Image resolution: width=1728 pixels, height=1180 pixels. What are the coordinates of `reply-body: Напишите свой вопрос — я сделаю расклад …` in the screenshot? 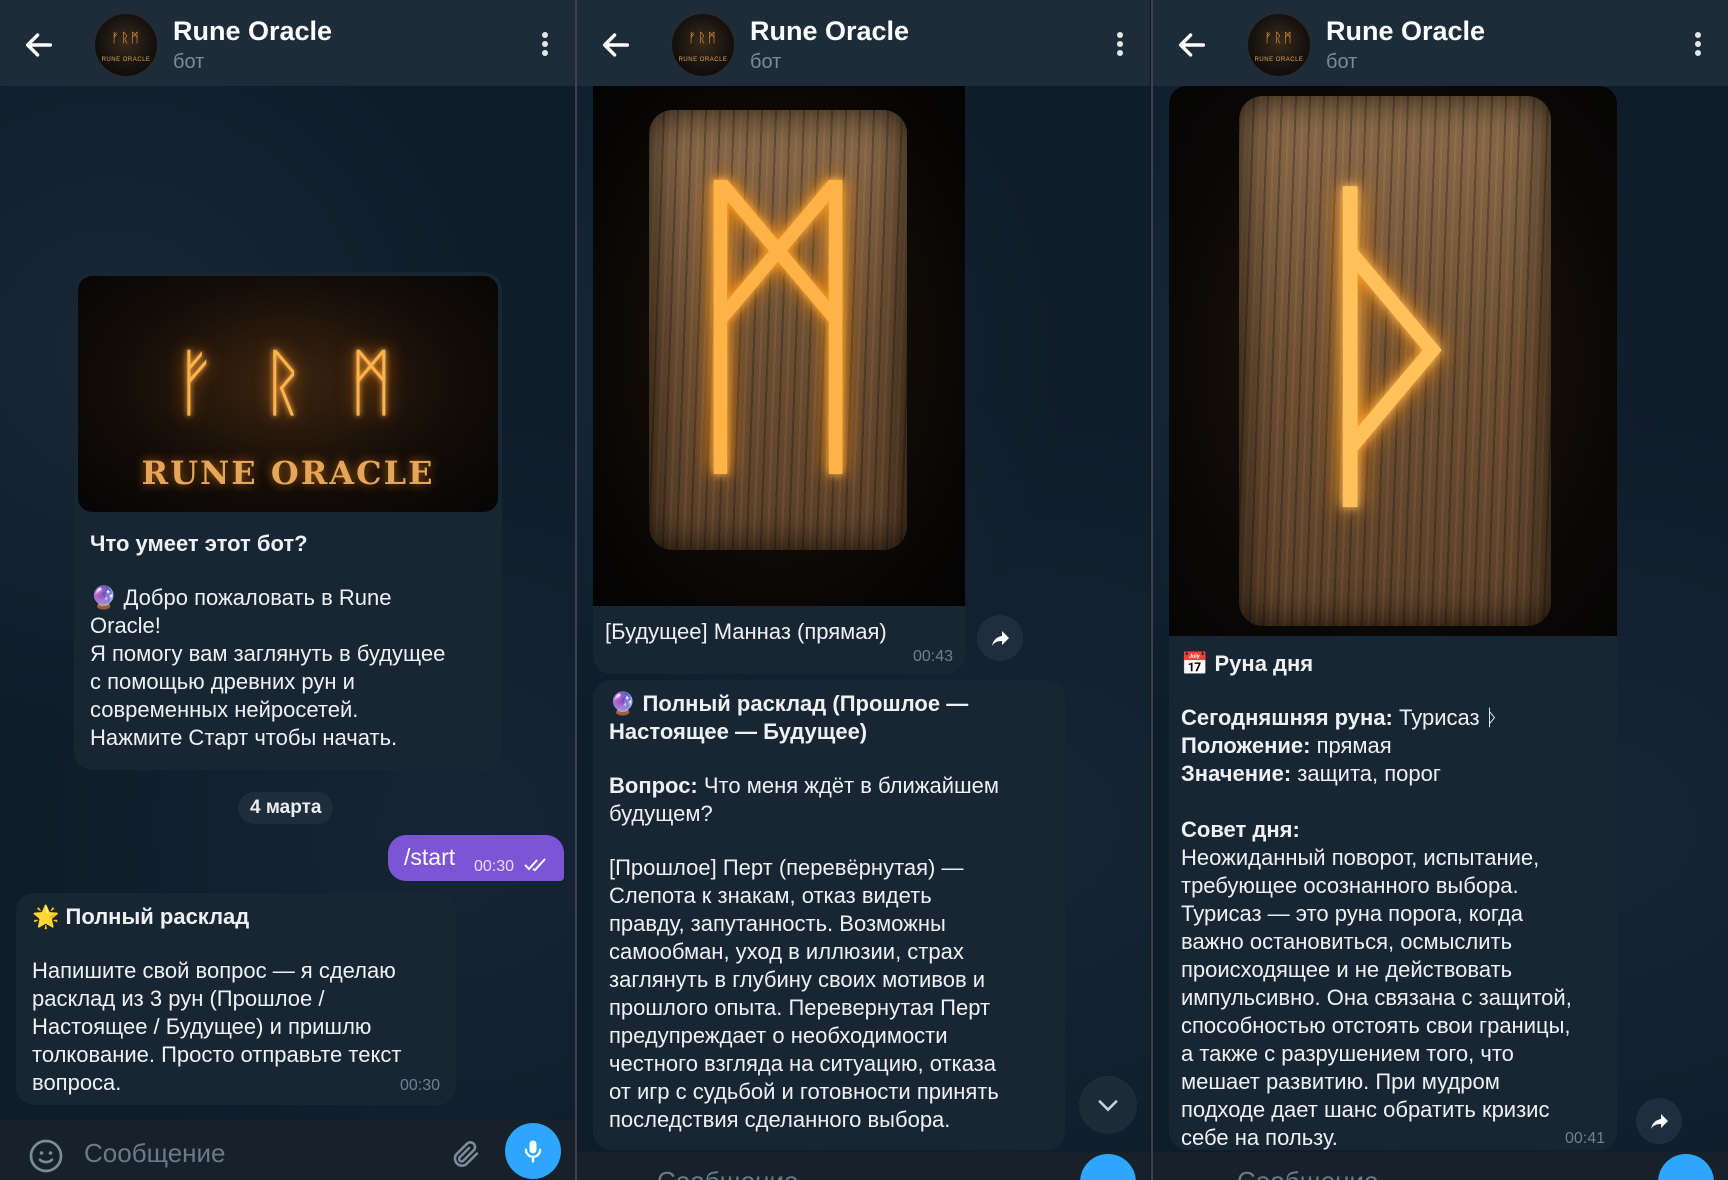 It's located at (217, 1026).